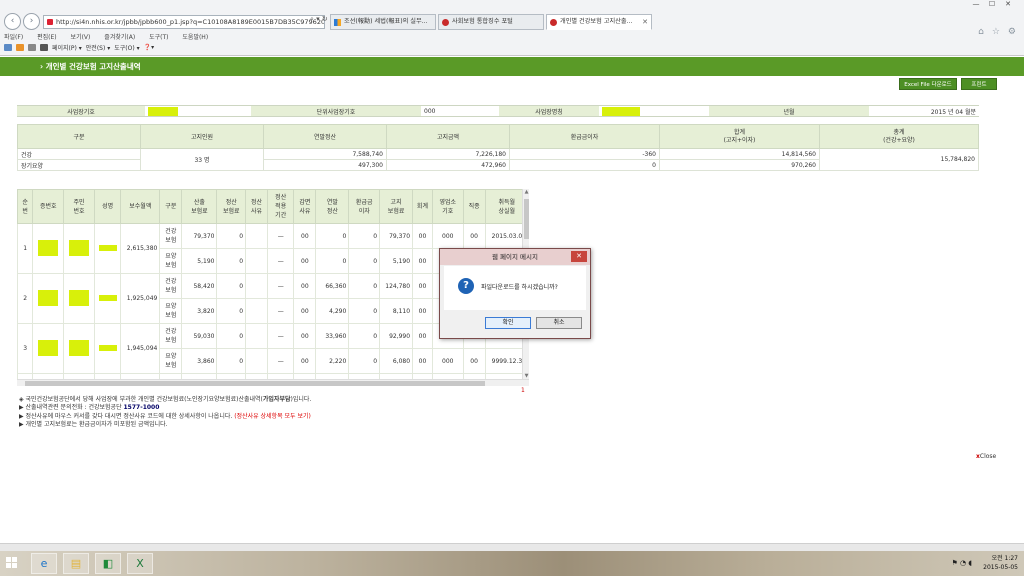 Image resolution: width=1024 pixels, height=576 pixels. I want to click on details-header: 직종, so click(474, 206).